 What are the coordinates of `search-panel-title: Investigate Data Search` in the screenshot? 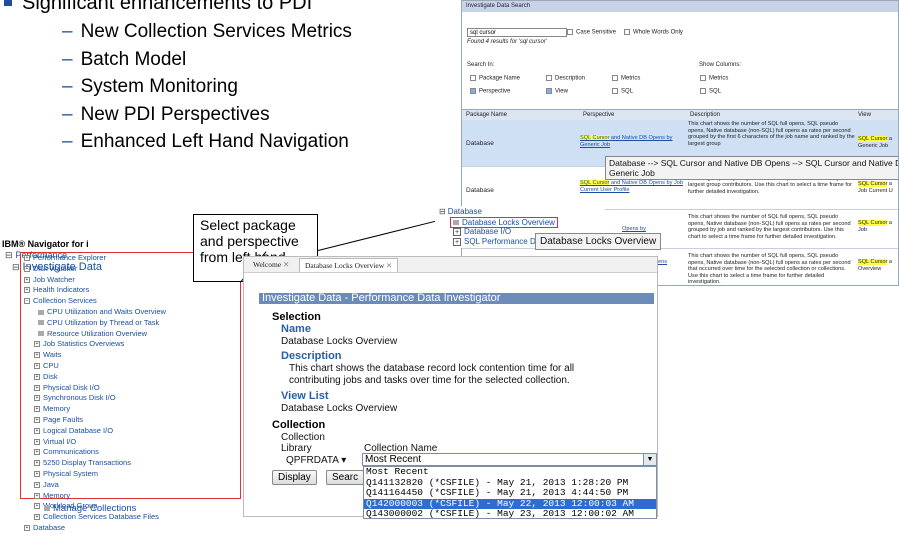 It's located at (680, 6).